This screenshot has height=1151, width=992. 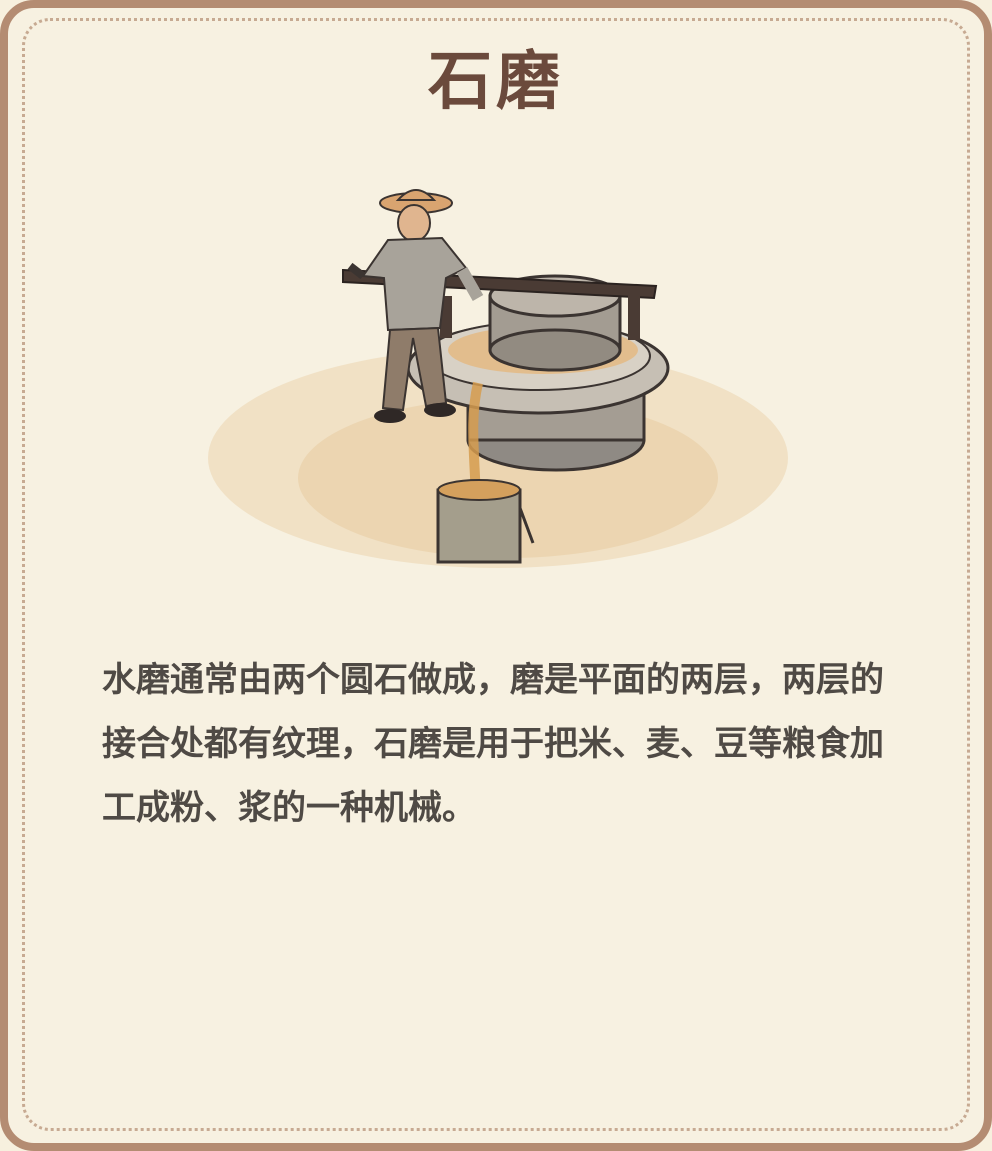 What do you see at coordinates (496, 82) in the screenshot?
I see `card-title: 石磨` at bounding box center [496, 82].